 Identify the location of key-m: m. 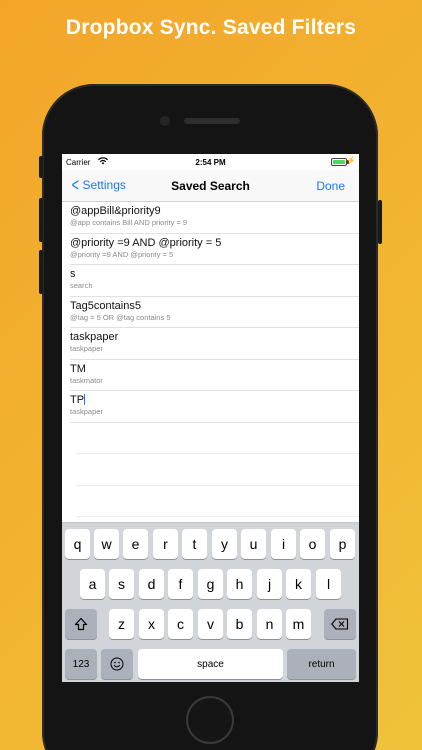
(298, 624).